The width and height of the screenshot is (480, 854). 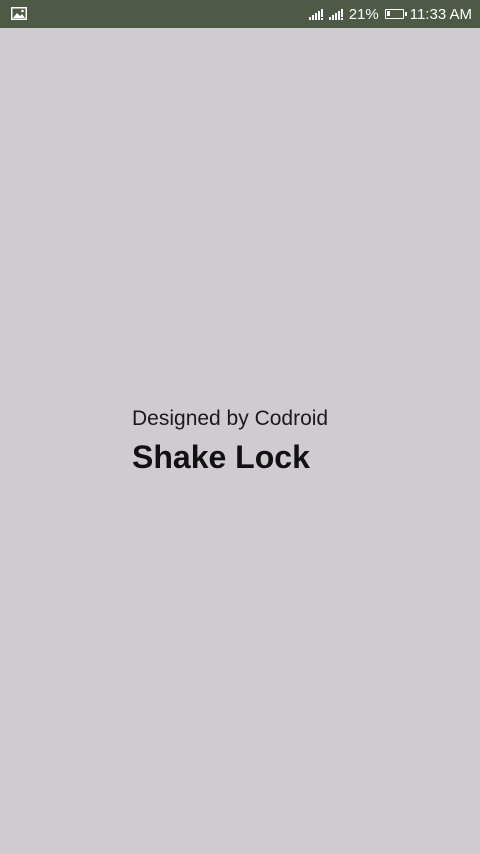 What do you see at coordinates (19, 13) in the screenshot?
I see `image-icon` at bounding box center [19, 13].